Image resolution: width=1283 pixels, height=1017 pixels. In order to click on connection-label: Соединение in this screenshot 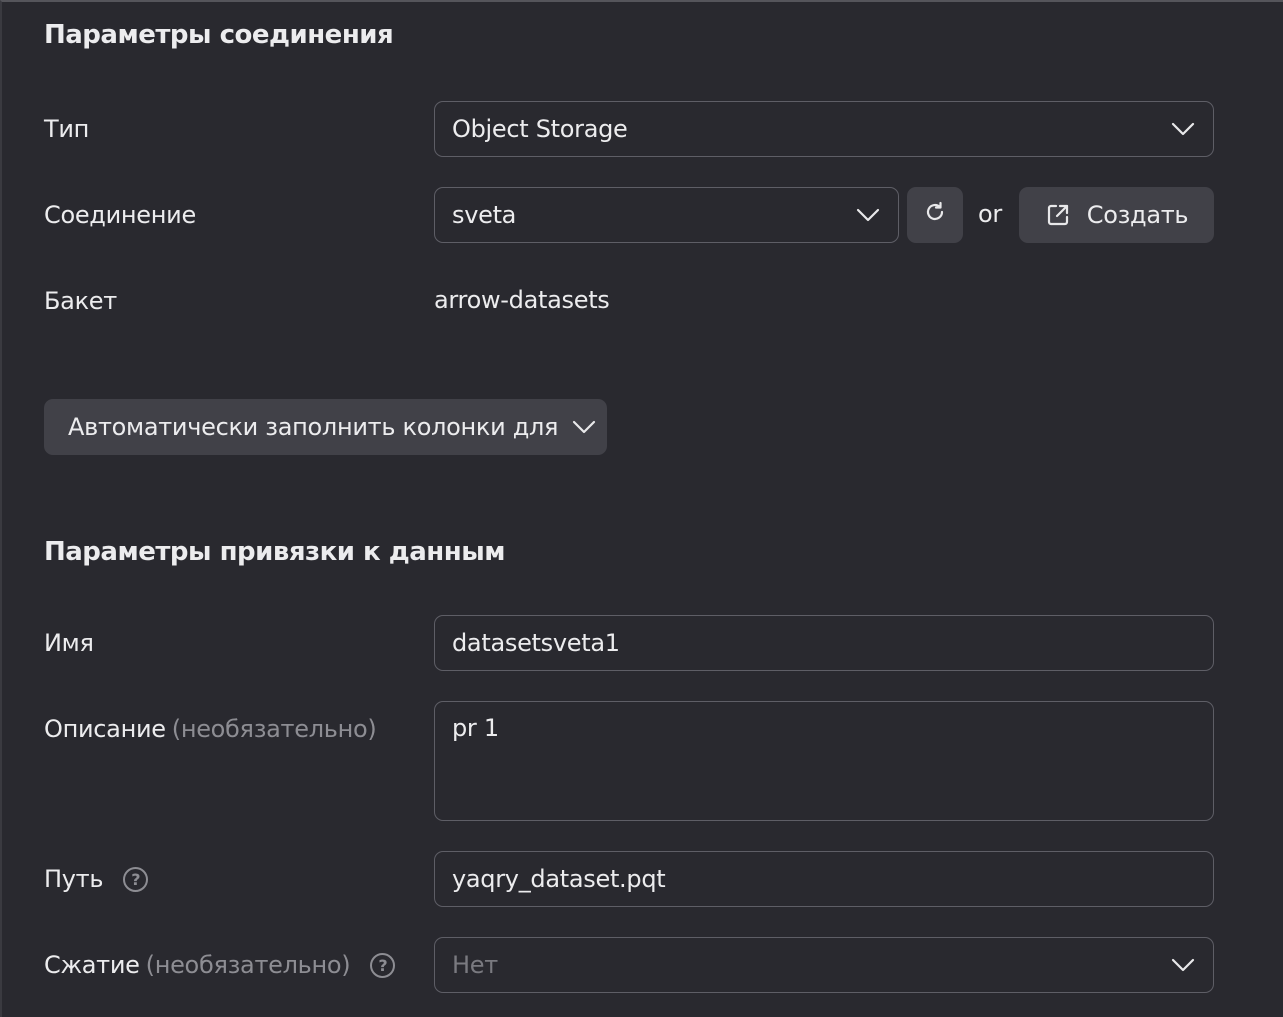, I will do `click(120, 215)`.